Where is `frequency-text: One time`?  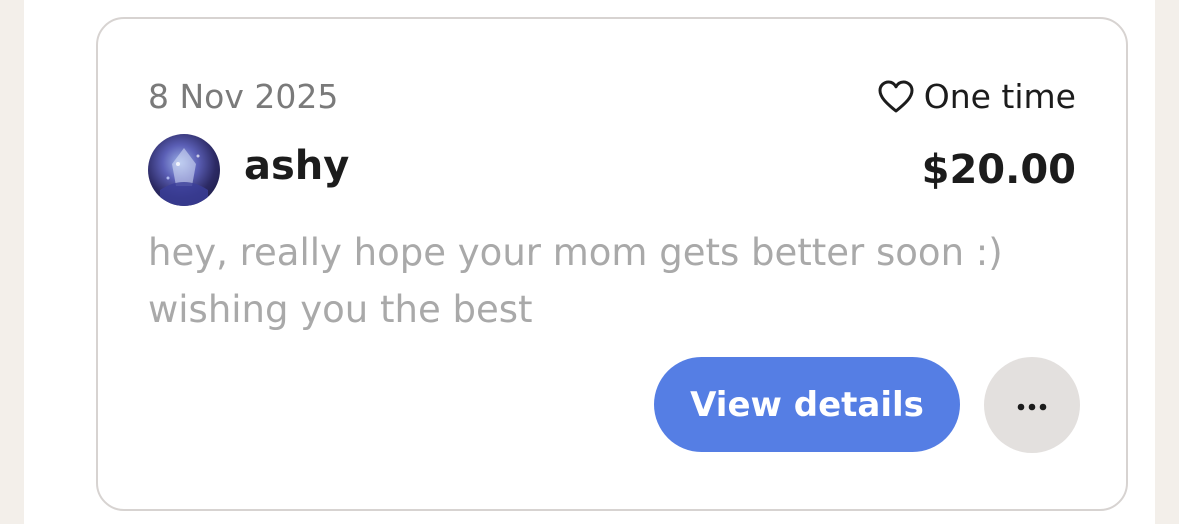 frequency-text: One time is located at coordinates (999, 96).